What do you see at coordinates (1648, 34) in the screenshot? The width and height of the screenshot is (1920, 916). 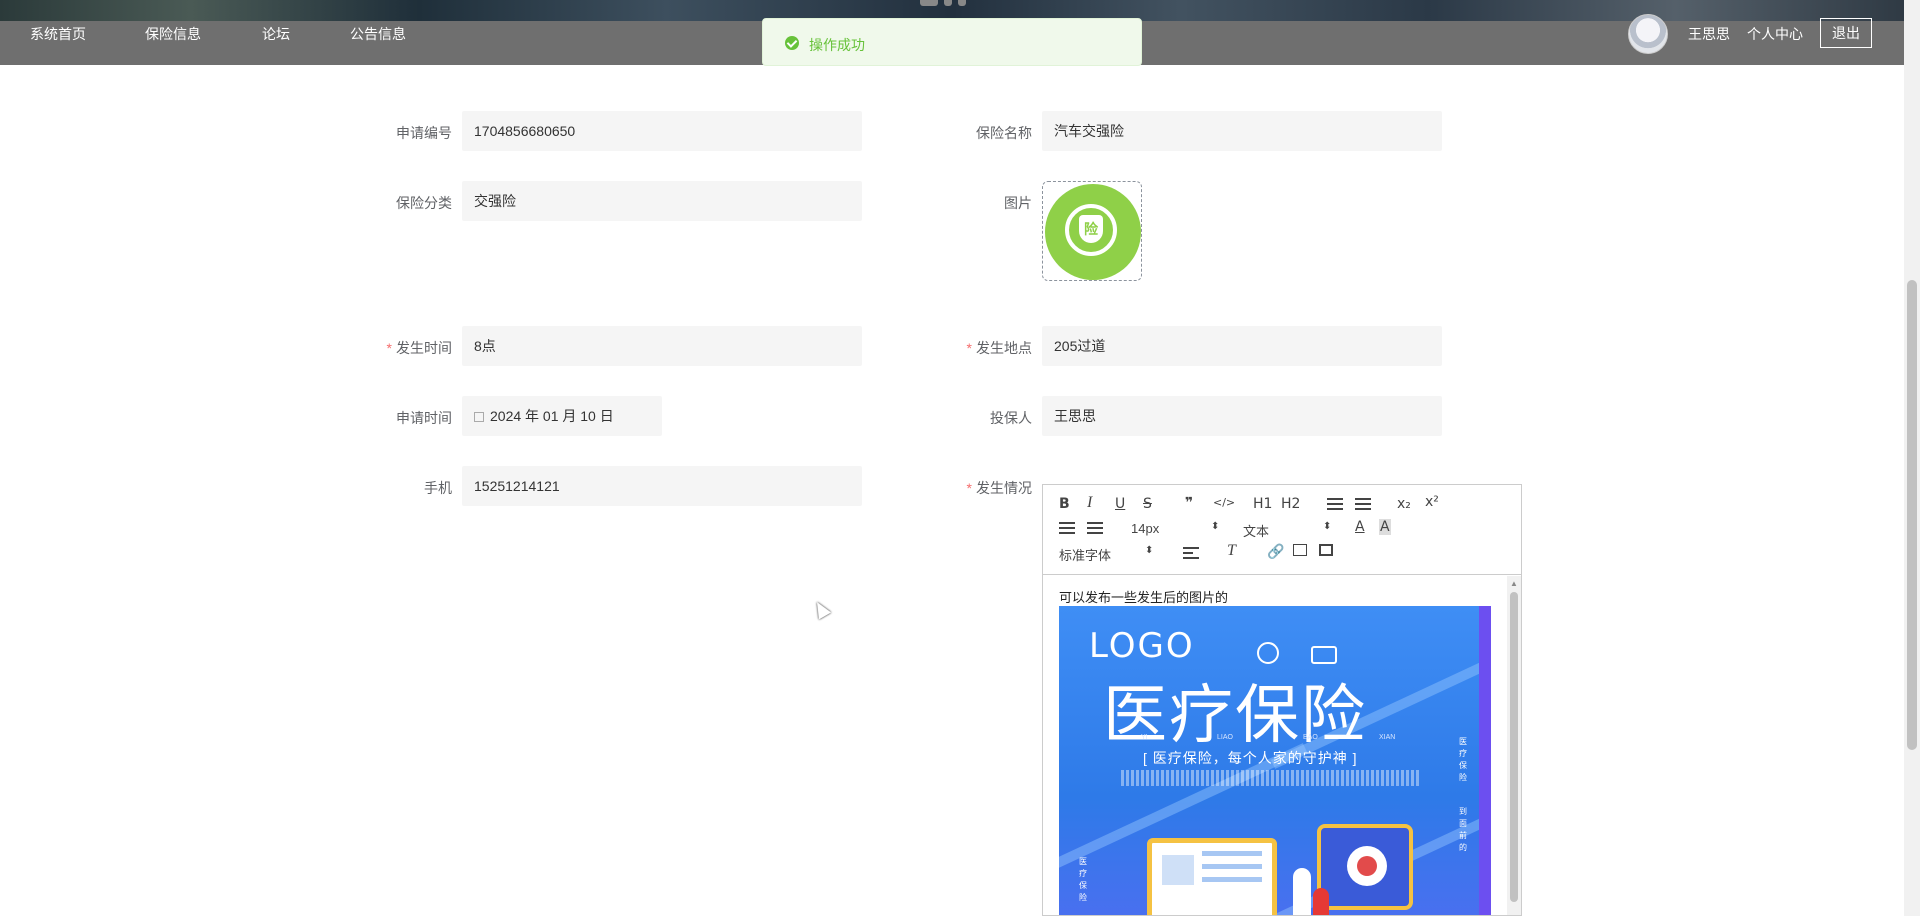 I see `avatar` at bounding box center [1648, 34].